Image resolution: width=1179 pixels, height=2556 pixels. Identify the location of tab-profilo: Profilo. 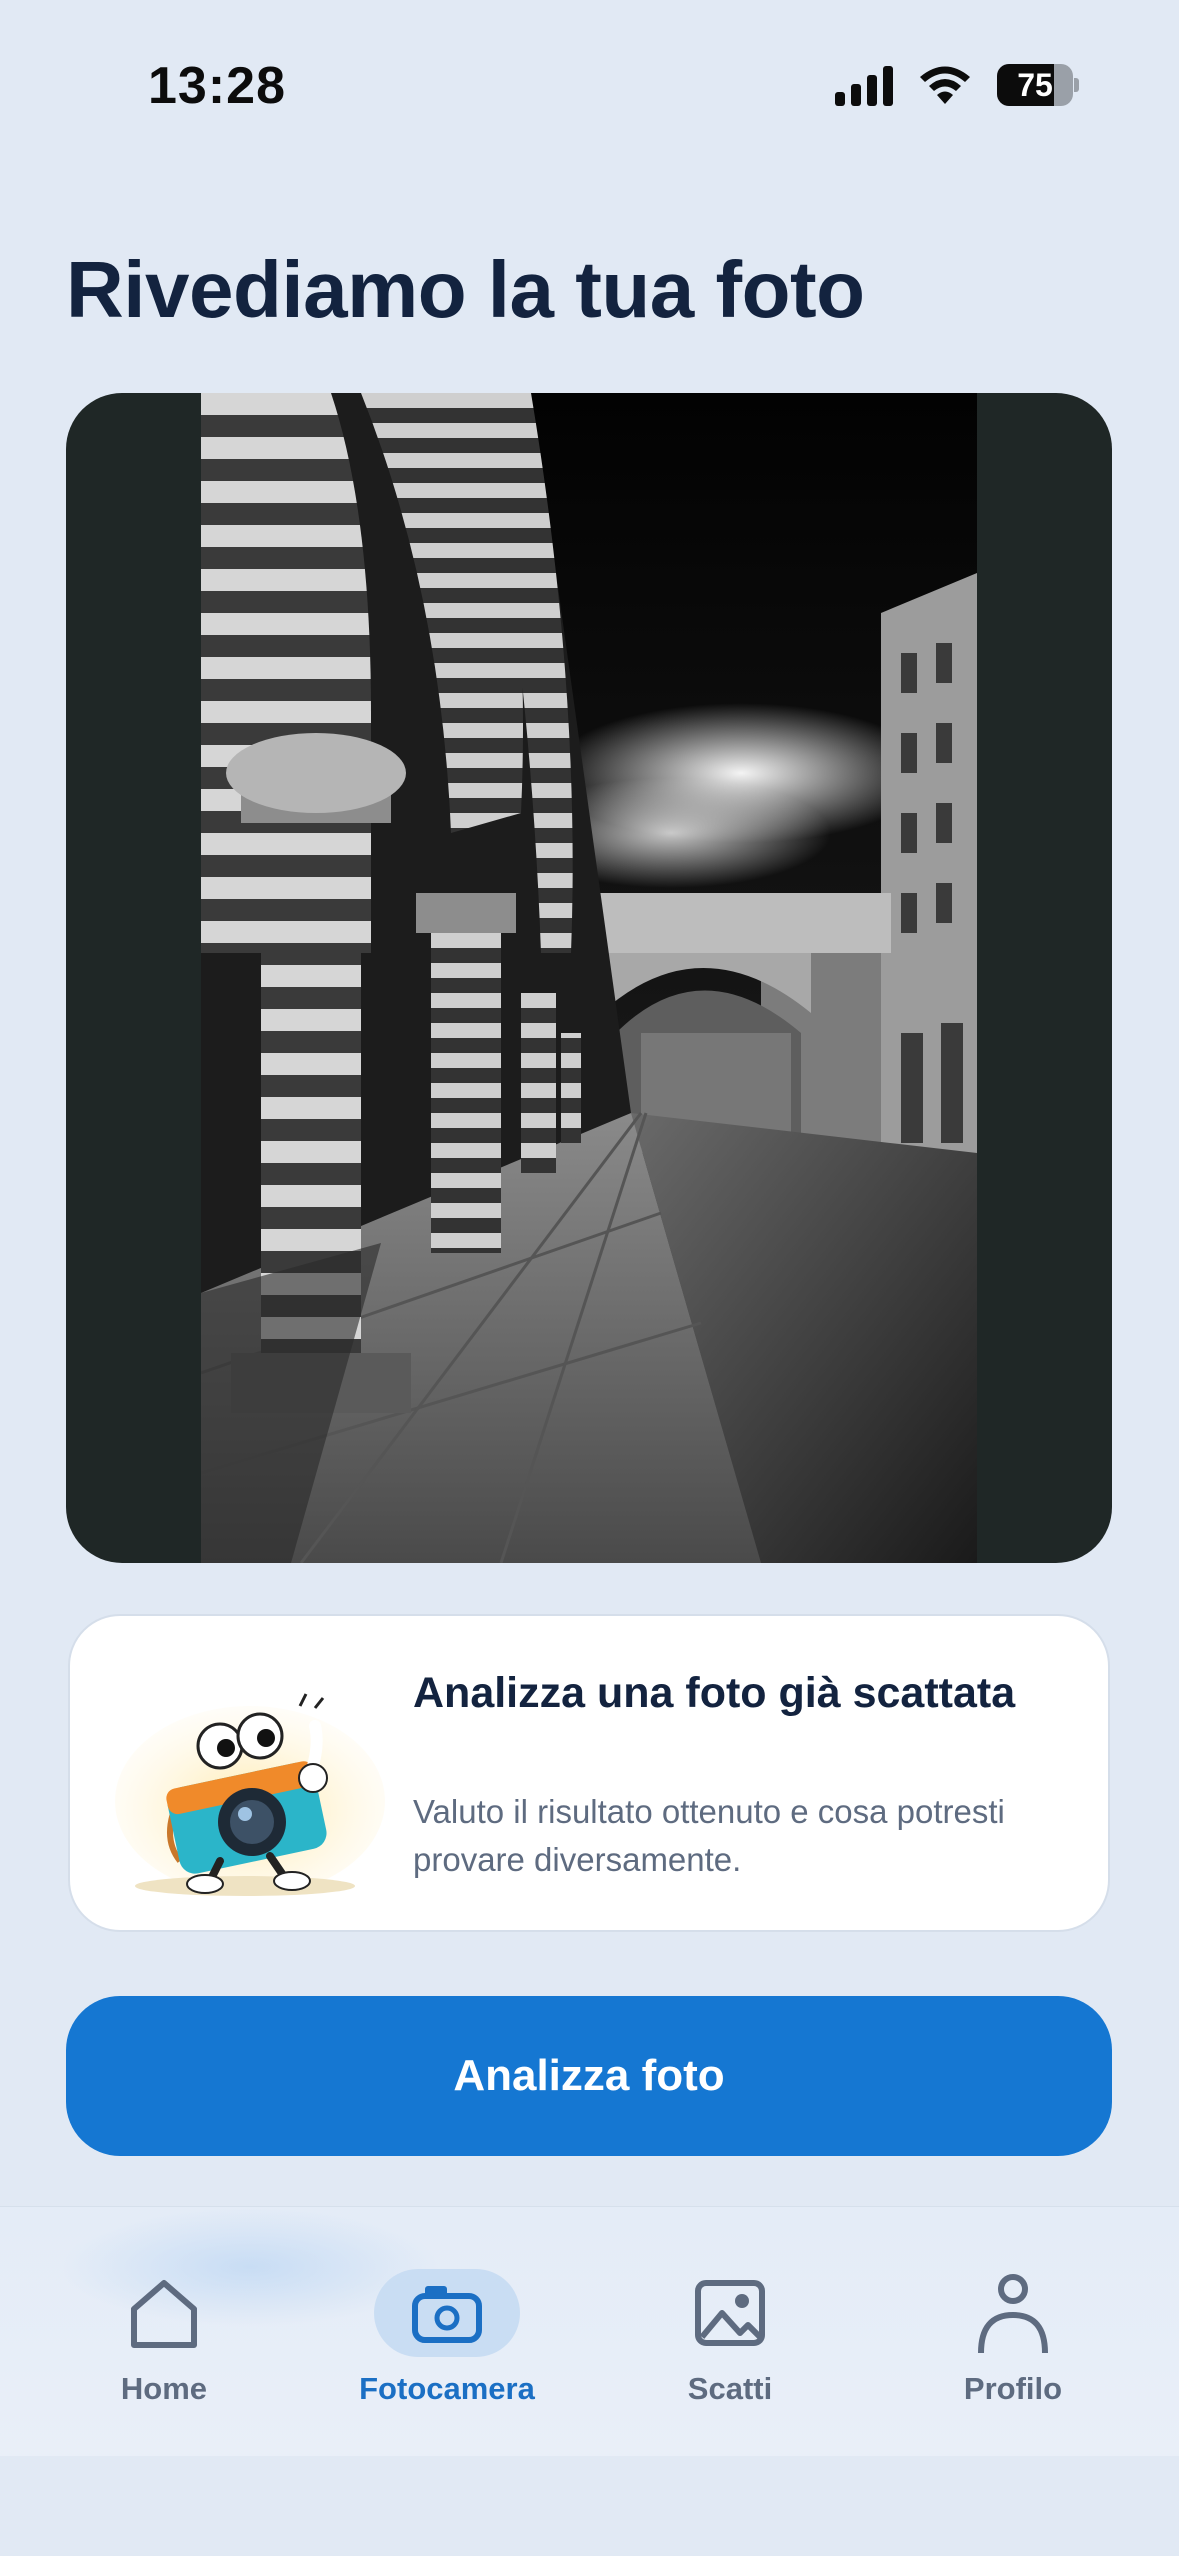
(1013, 2338).